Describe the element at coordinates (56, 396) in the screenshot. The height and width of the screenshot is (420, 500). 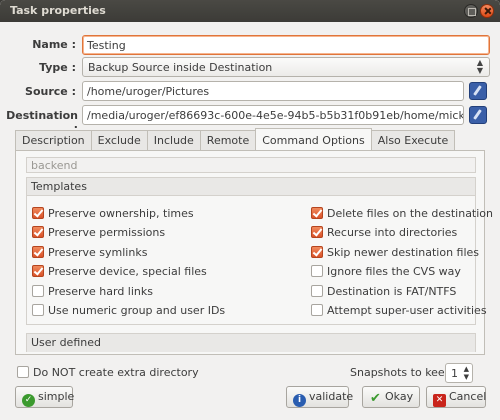
I see `simple-label: simple` at that location.